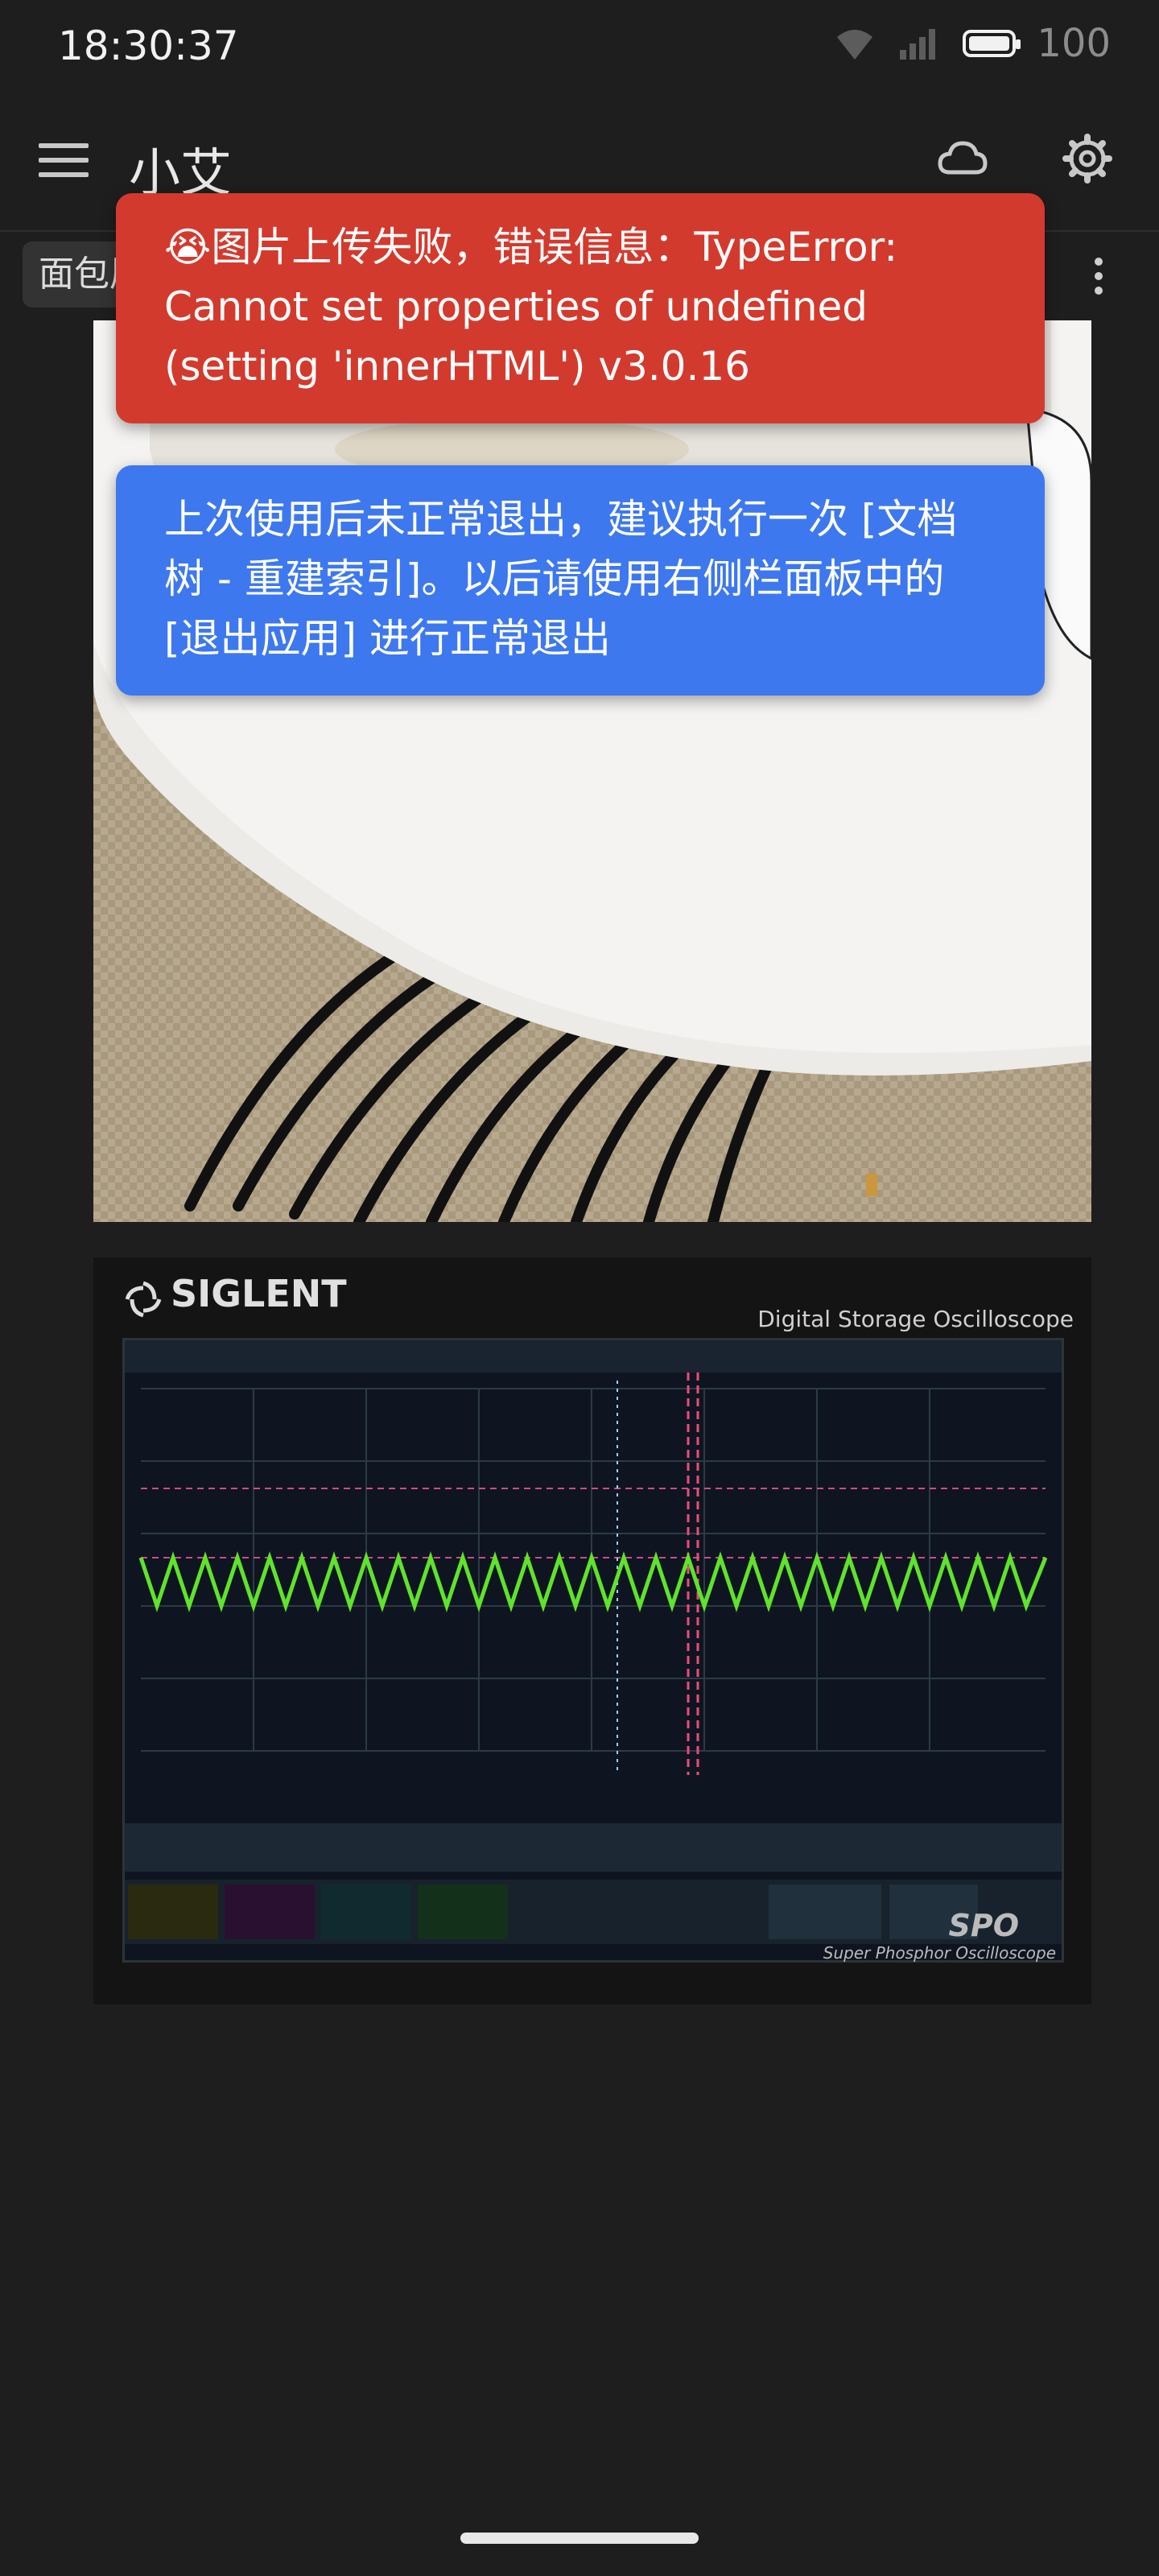 The image size is (1159, 2576). I want to click on scope-model-sub: Super Phosphor Oscilloscope, so click(939, 1953).